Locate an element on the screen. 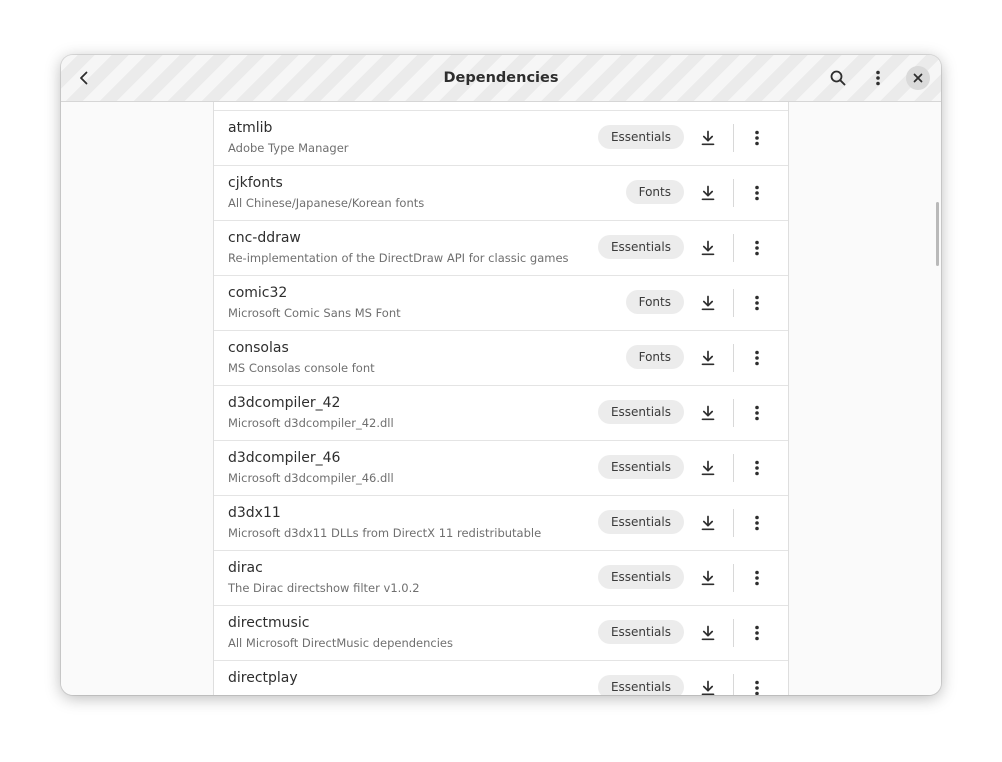  dependency-row: directplay Essentials is located at coordinates (501, 677).